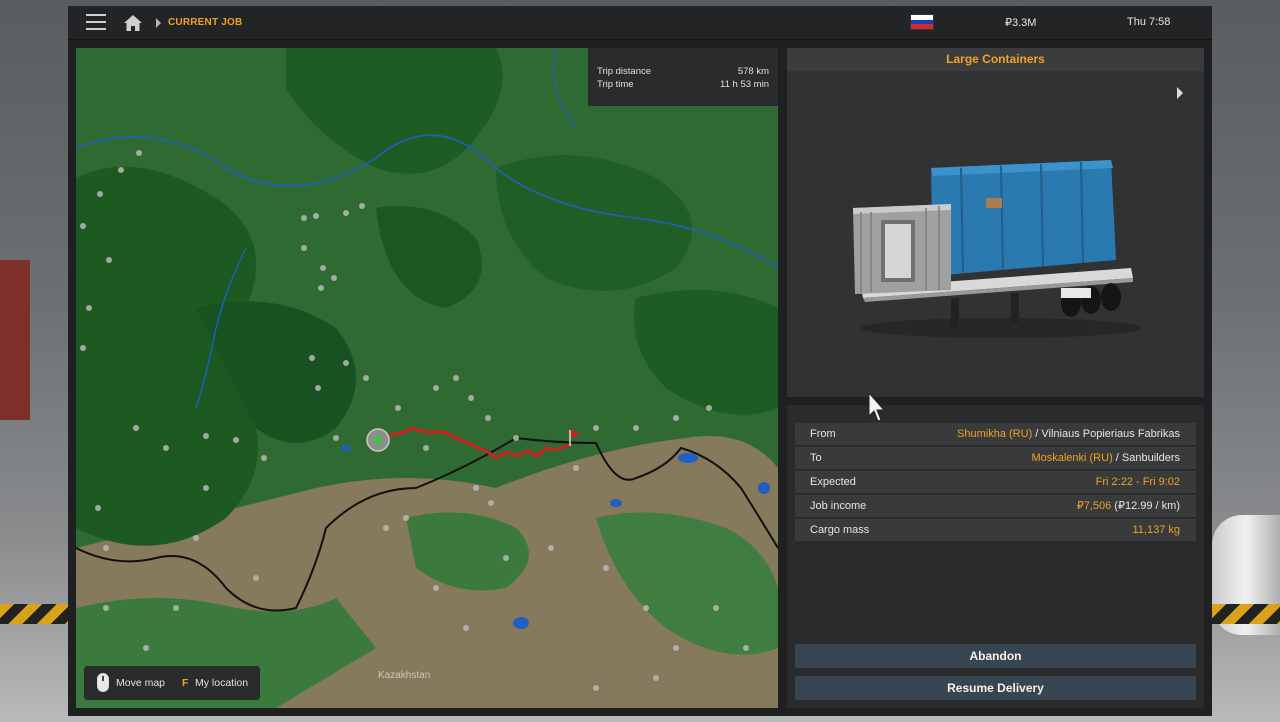 Image resolution: width=1280 pixels, height=722 pixels. What do you see at coordinates (833, 482) in the screenshot?
I see `expected-label: Expected` at bounding box center [833, 482].